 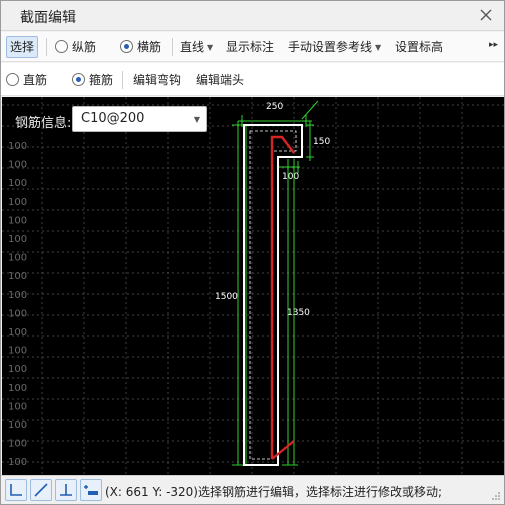 I want to click on manual-reference-dropdown: 手动设置参考线 ▼, so click(x=334, y=47).